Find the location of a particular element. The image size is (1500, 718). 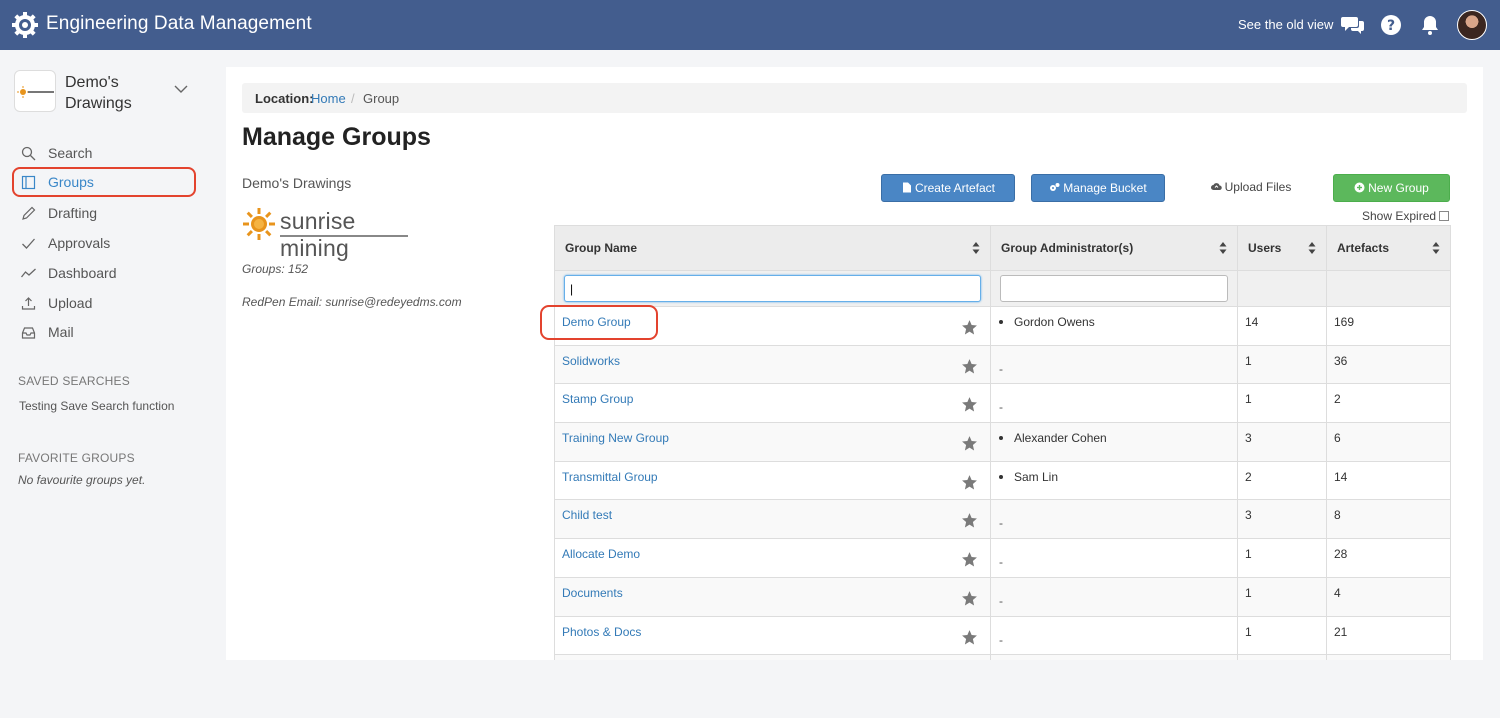

project-name: Demo's Drawings is located at coordinates (120, 93).